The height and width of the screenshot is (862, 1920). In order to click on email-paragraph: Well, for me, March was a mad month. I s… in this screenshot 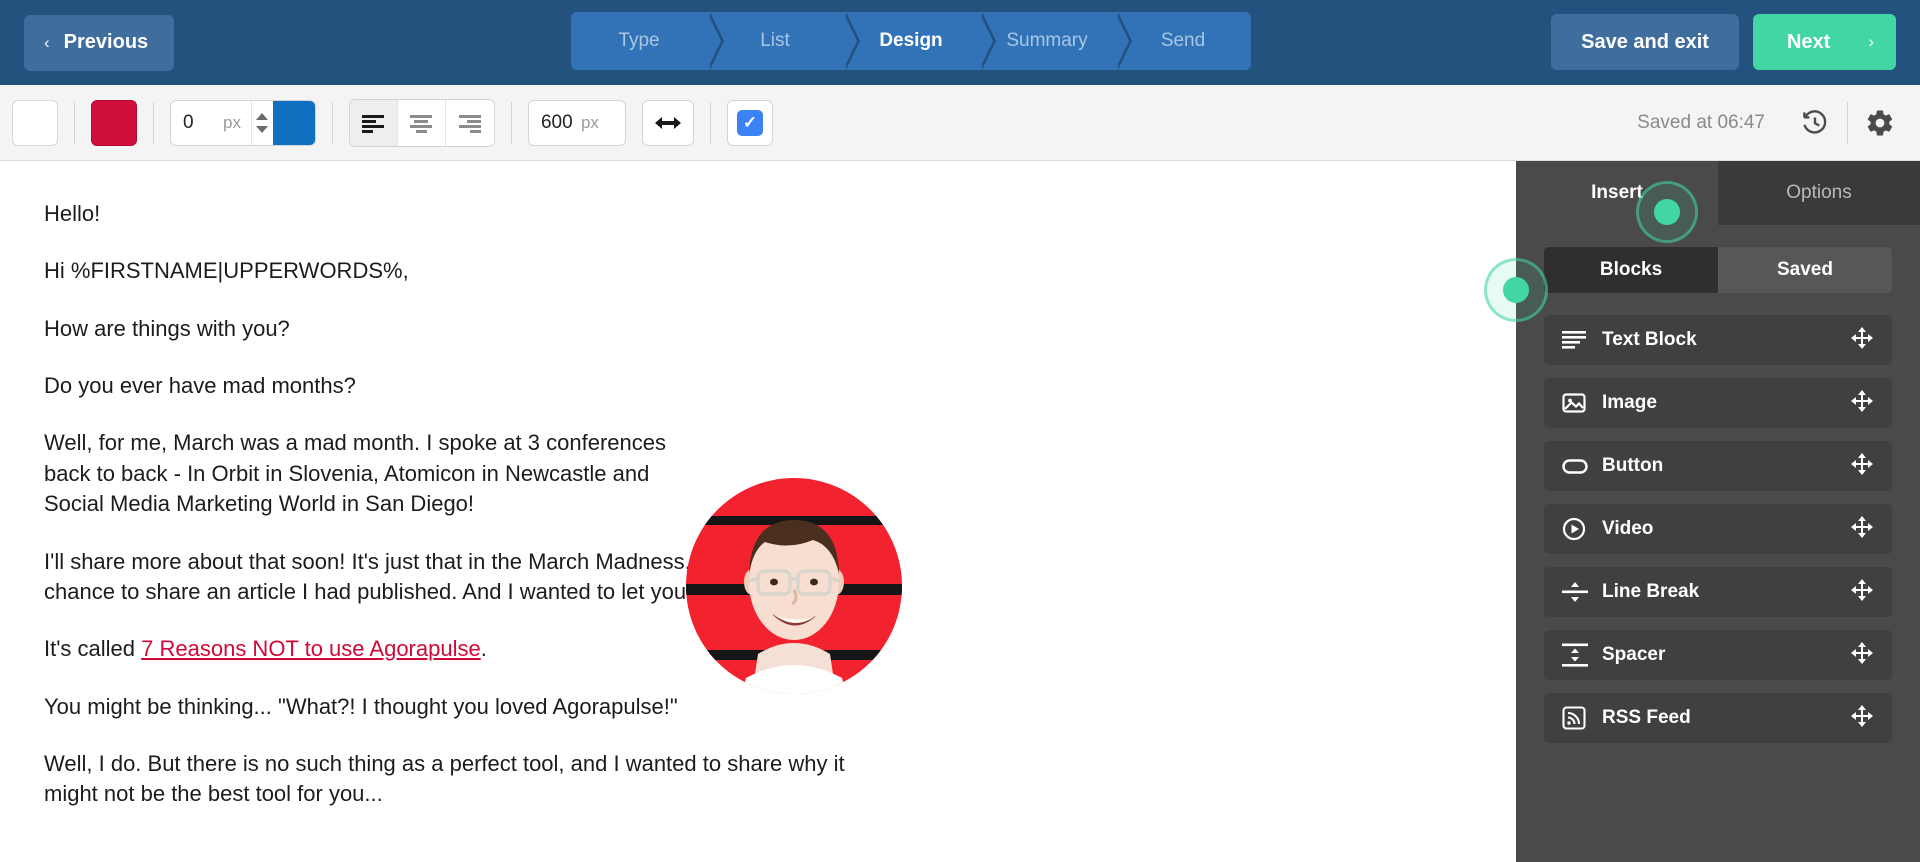, I will do `click(374, 473)`.